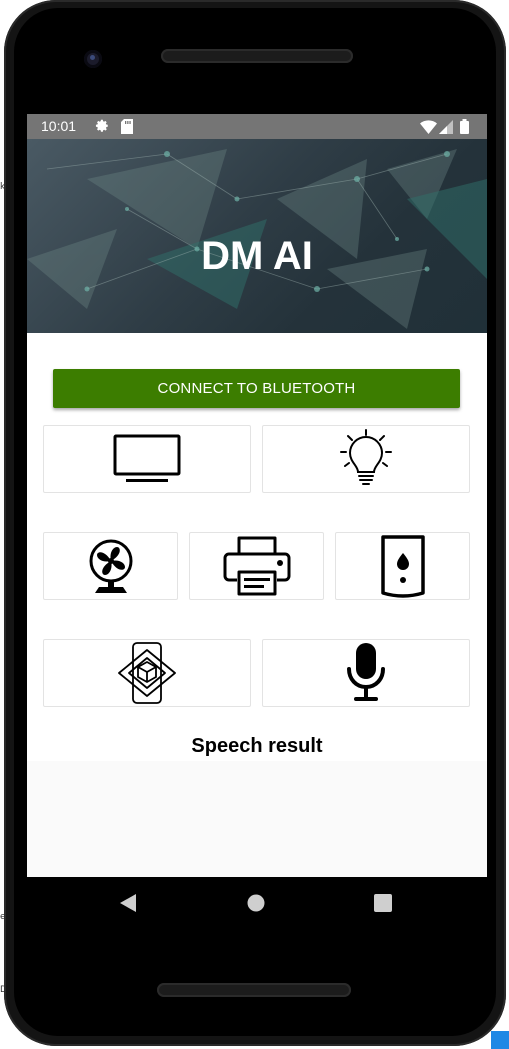 The height and width of the screenshot is (1049, 509). I want to click on microphone-icon, so click(366, 673).